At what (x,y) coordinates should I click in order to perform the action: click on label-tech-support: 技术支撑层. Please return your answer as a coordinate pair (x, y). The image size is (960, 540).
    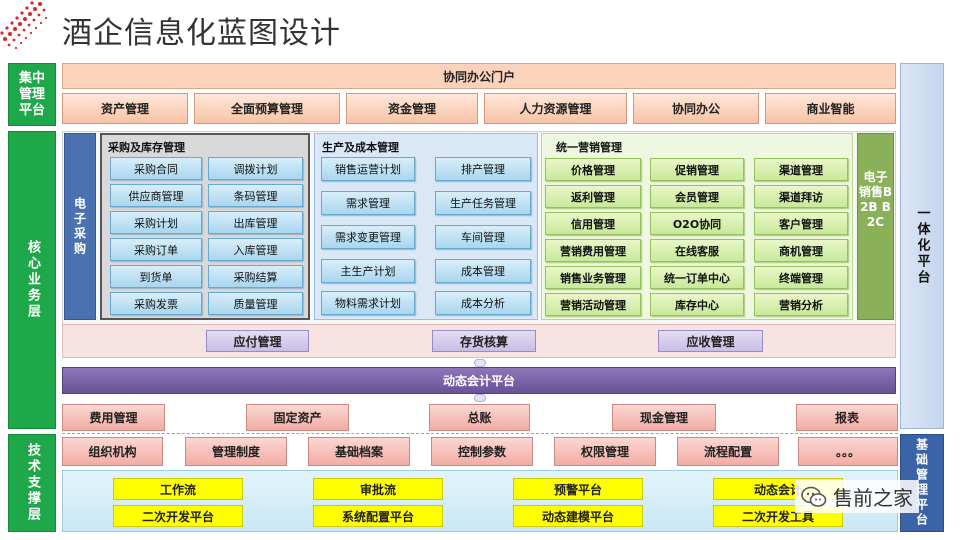
    Looking at the image, I should click on (32, 483).